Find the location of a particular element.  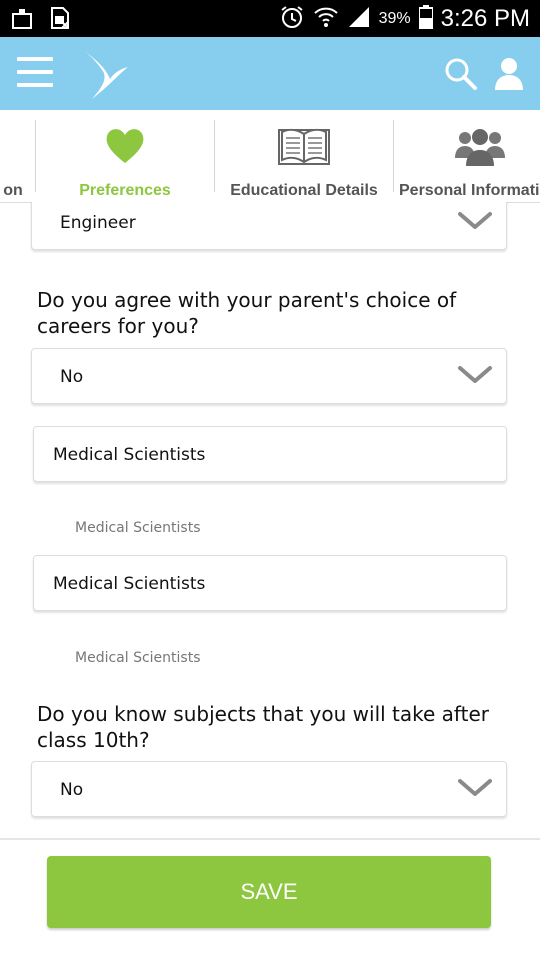

search-icon is located at coordinates (461, 74).